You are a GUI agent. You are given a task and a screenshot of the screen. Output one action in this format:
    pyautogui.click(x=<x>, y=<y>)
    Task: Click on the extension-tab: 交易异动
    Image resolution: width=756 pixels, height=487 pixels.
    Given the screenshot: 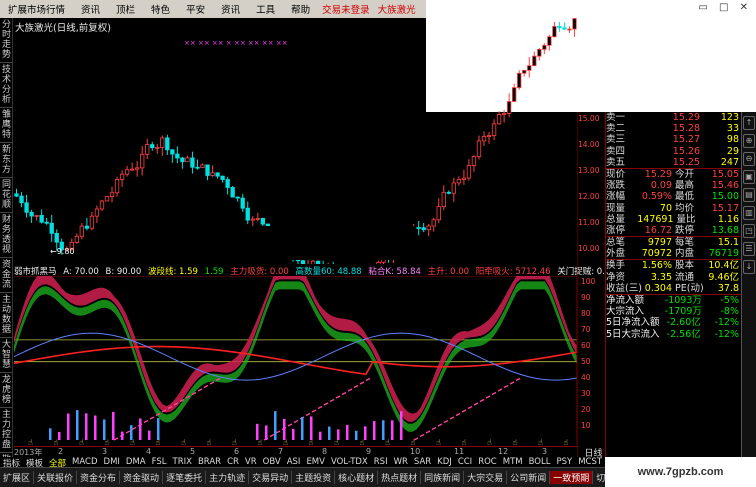 What is the action you would take?
    pyautogui.click(x=271, y=477)
    